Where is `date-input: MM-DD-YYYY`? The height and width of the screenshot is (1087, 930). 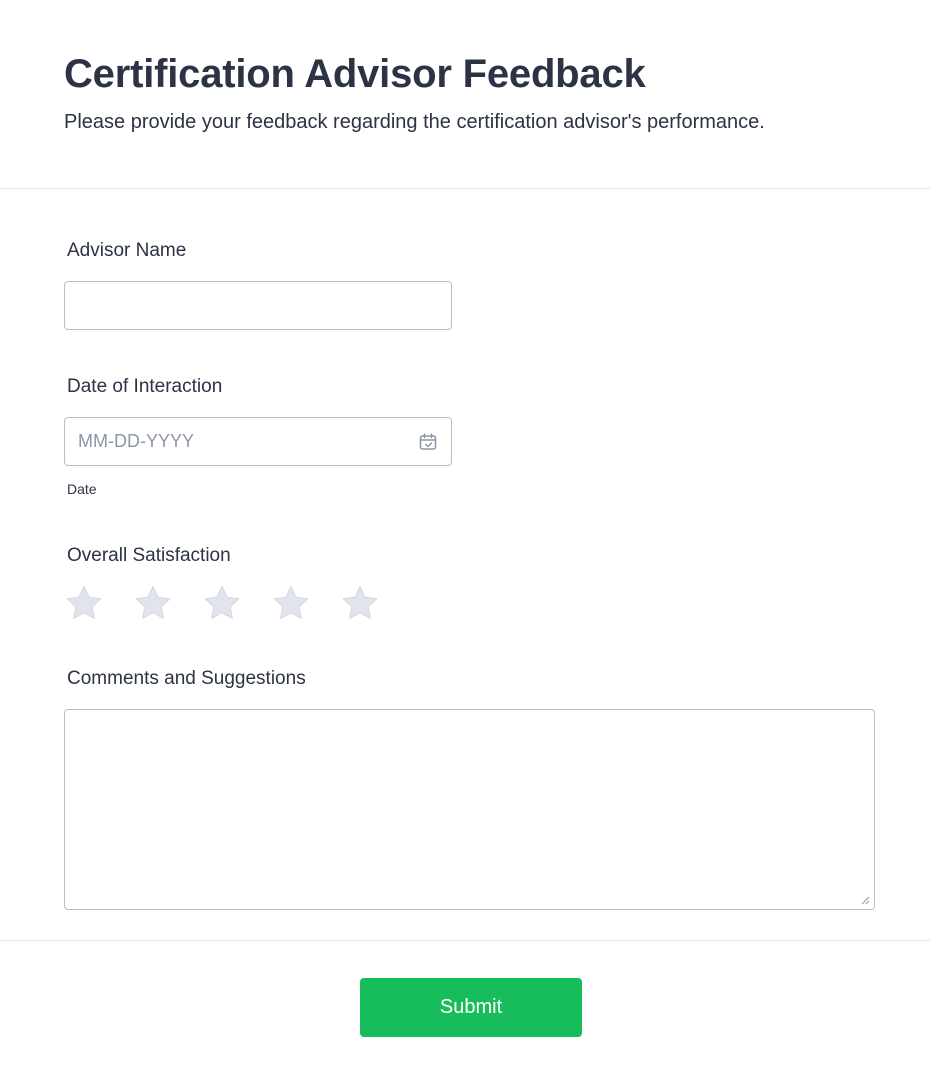
date-input: MM-DD-YYYY is located at coordinates (258, 441).